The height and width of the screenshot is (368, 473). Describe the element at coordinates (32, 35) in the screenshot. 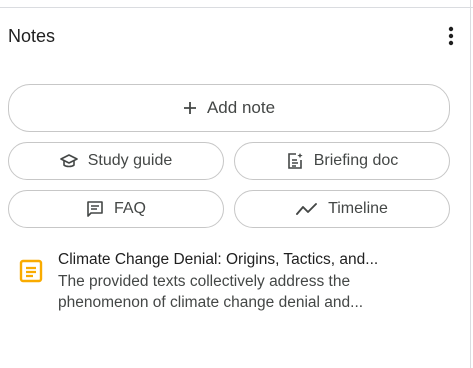

I see `panel-title: Notes` at that location.